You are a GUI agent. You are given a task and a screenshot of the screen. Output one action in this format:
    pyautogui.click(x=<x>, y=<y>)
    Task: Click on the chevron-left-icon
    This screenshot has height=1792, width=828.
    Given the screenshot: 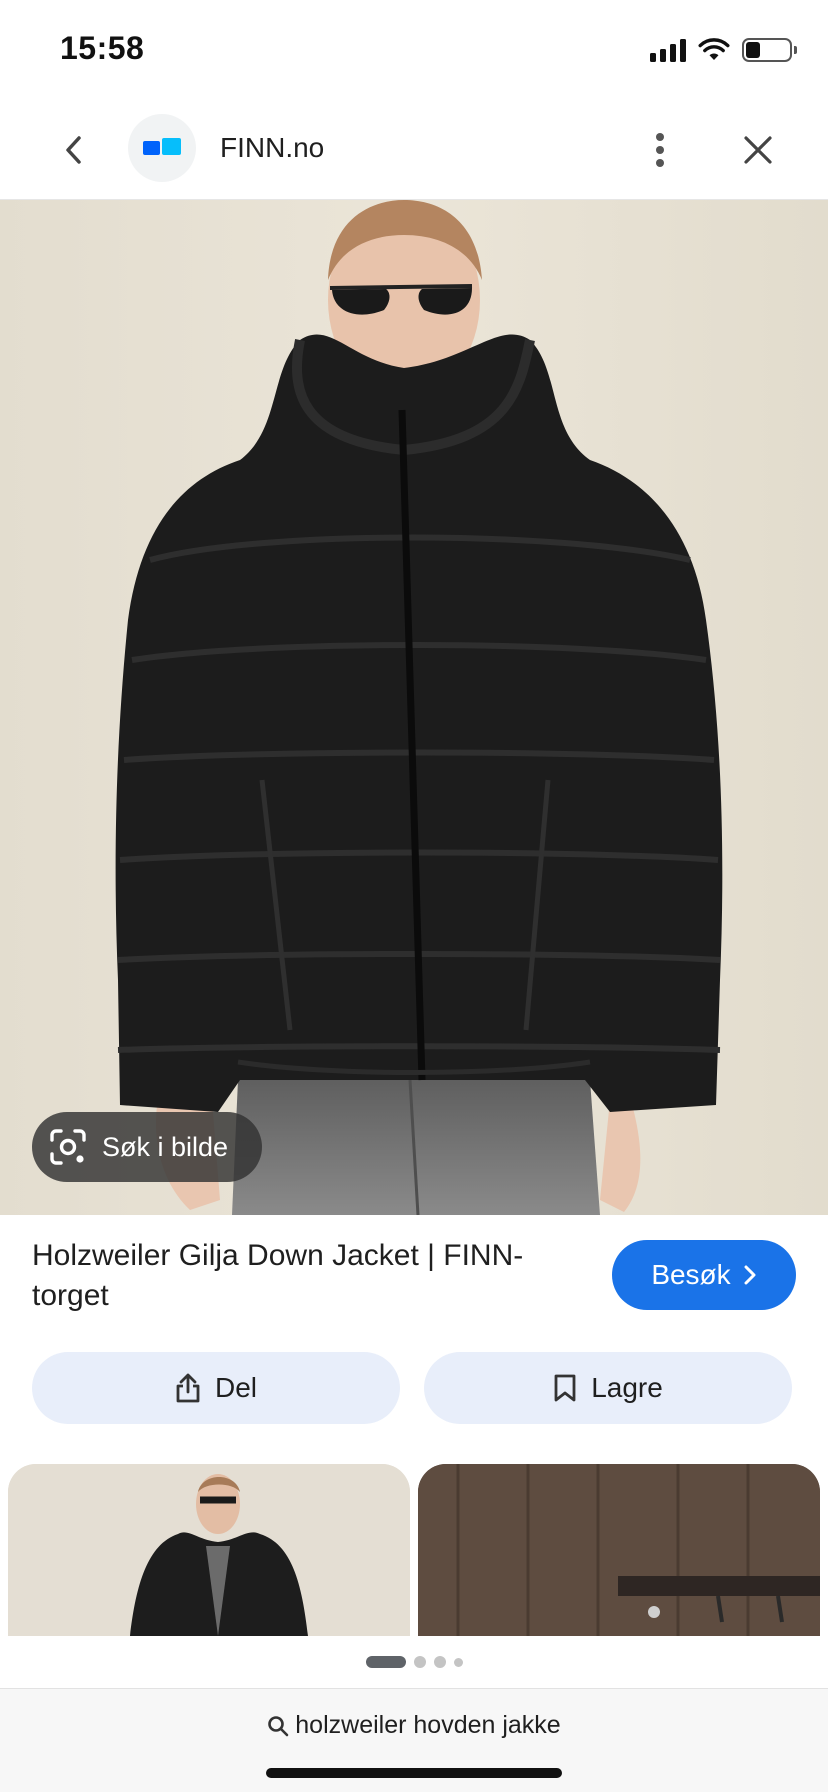 What is the action you would take?
    pyautogui.click(x=73, y=150)
    